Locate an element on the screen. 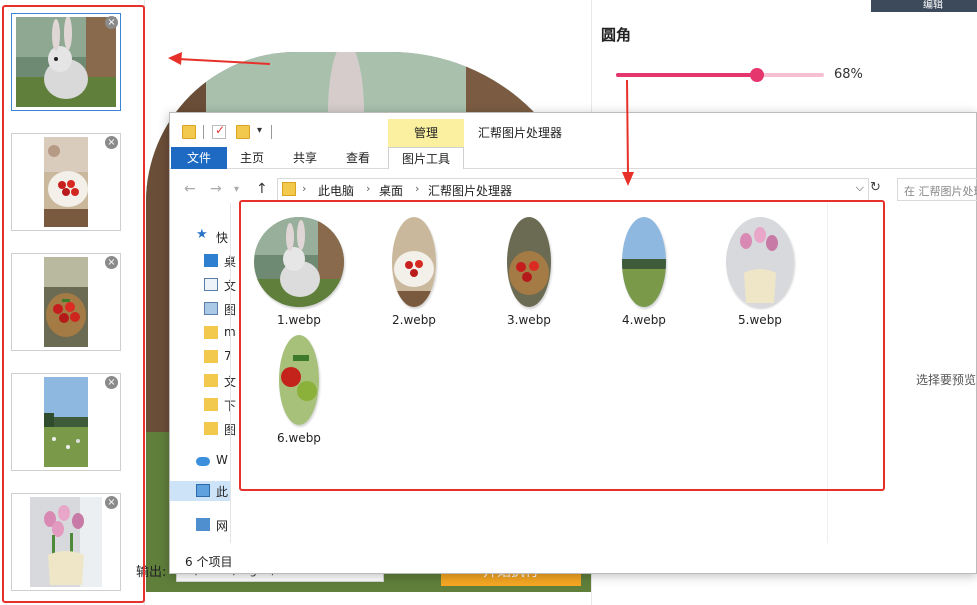 Image resolution: width=977 pixels, height=605 pixels. arrow-left-icon is located at coordinates (219, 58).